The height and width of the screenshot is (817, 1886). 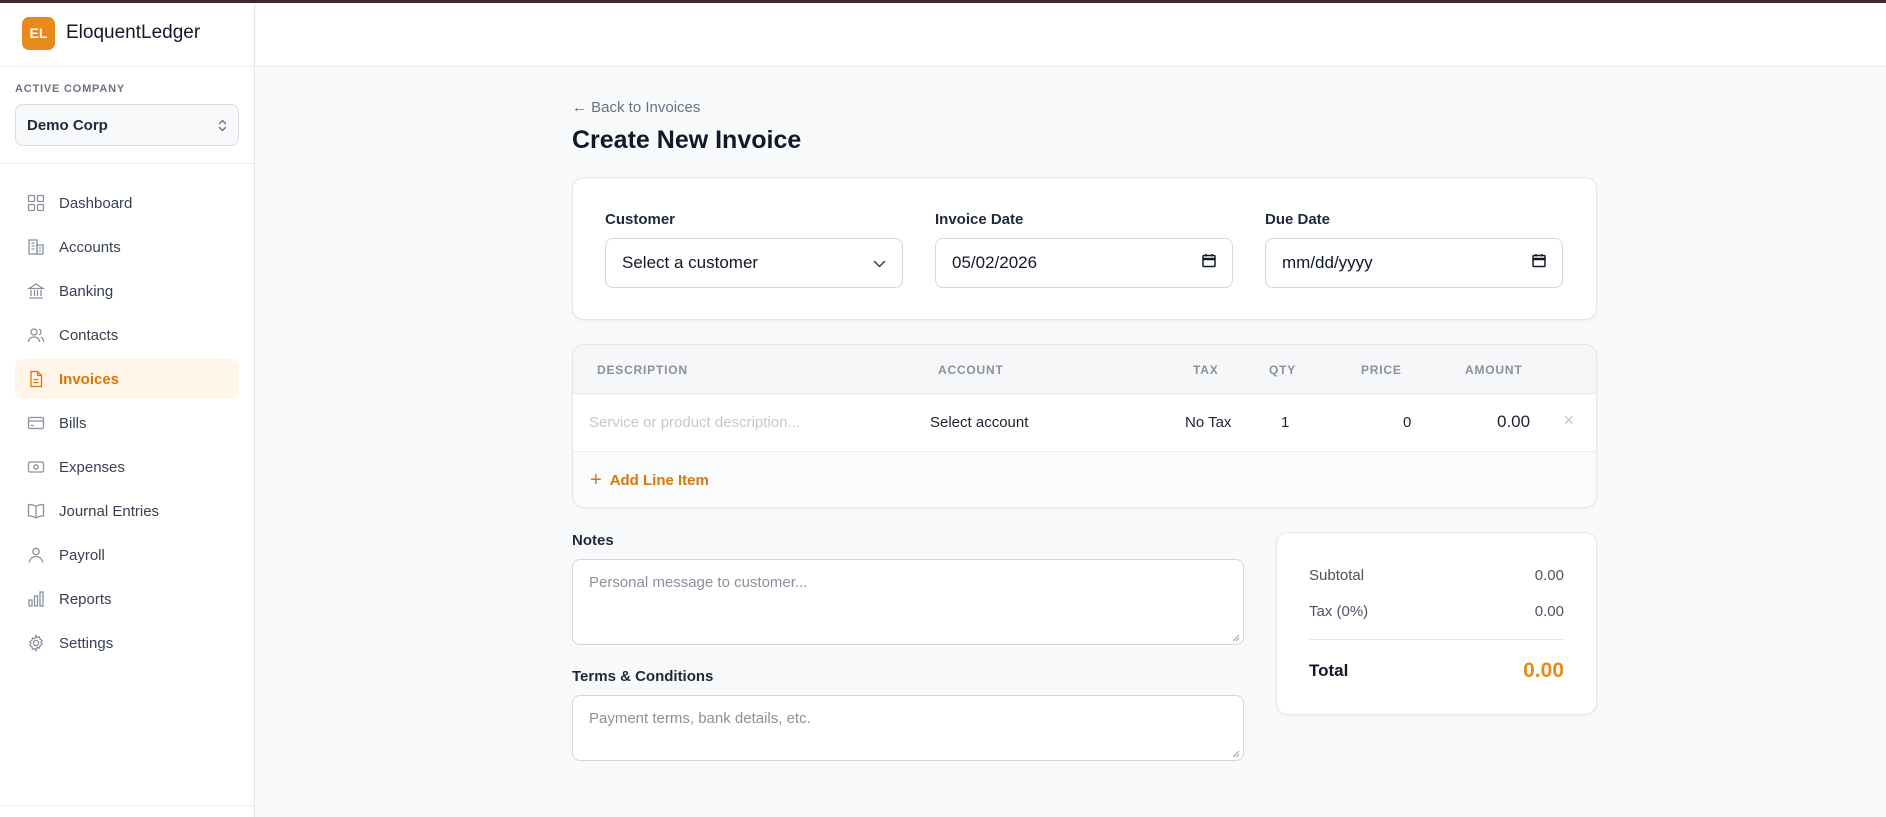 I want to click on subtotal-row: Subtotal 0.00, so click(x=1436, y=575).